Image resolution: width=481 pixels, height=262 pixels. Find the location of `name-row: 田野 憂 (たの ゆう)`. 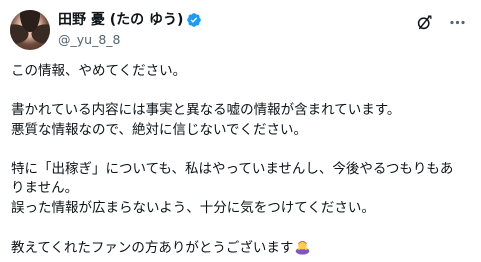

name-row: 田野 憂 (たの ゆう) is located at coordinates (130, 20).